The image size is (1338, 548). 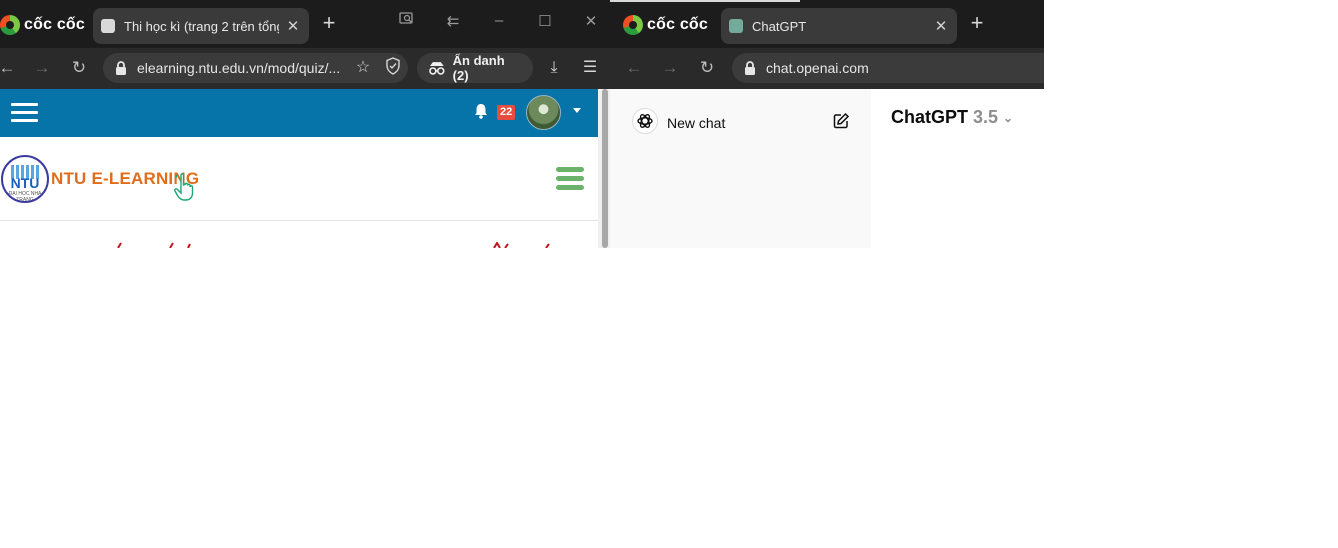 What do you see at coordinates (577, 110) in the screenshot?
I see `user-menu-caret-icon` at bounding box center [577, 110].